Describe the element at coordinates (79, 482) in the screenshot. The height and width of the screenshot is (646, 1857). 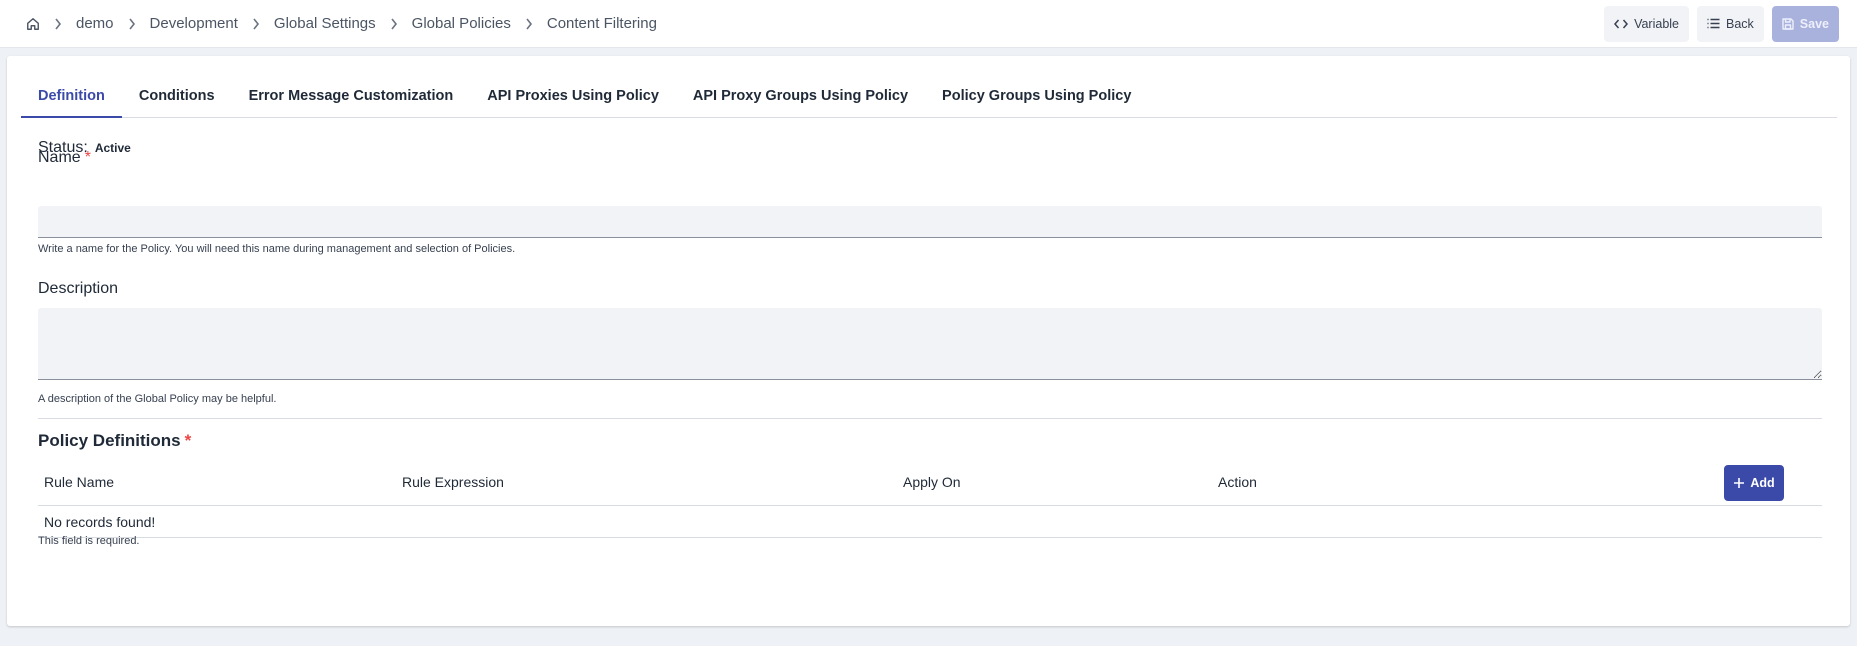
I see `column-rule-name: Rule Name` at that location.